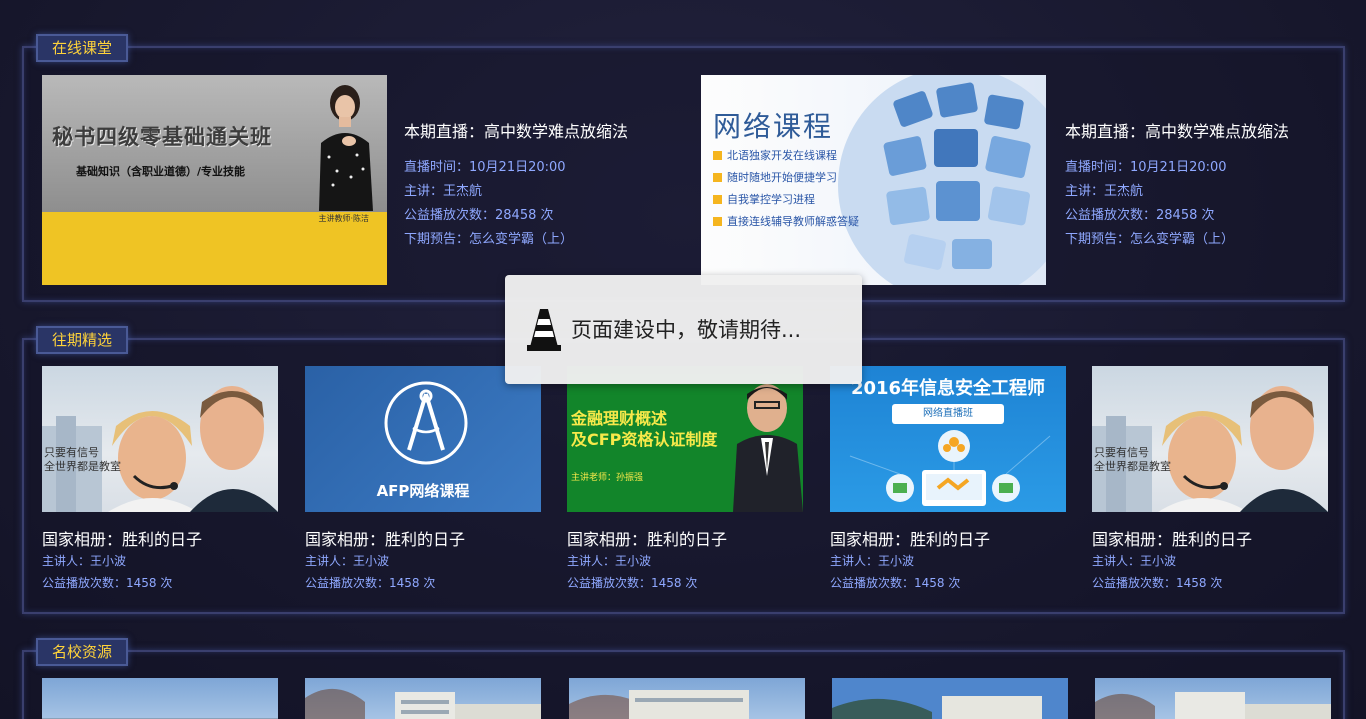 The height and width of the screenshot is (719, 1366). What do you see at coordinates (214, 180) in the screenshot?
I see `live-thumbnail-1: 秘书四级零基础通关班 基础知识（含职业道德）/专业技能 主讲教师·陈洁` at bounding box center [214, 180].